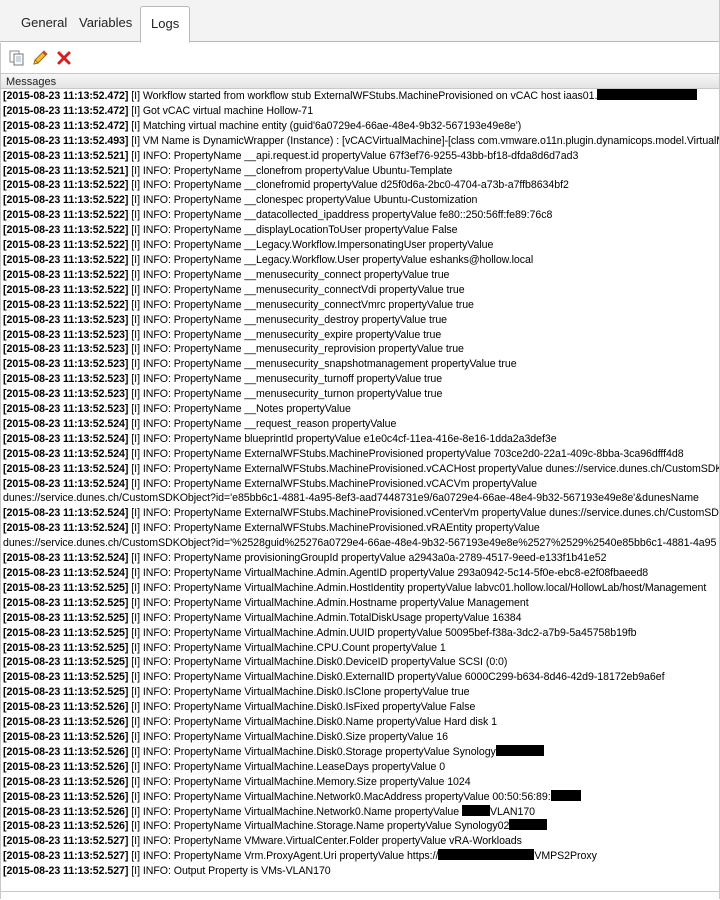  I want to click on log-timestamp: [2015-08-23 11:13:52.521], so click(66, 170).